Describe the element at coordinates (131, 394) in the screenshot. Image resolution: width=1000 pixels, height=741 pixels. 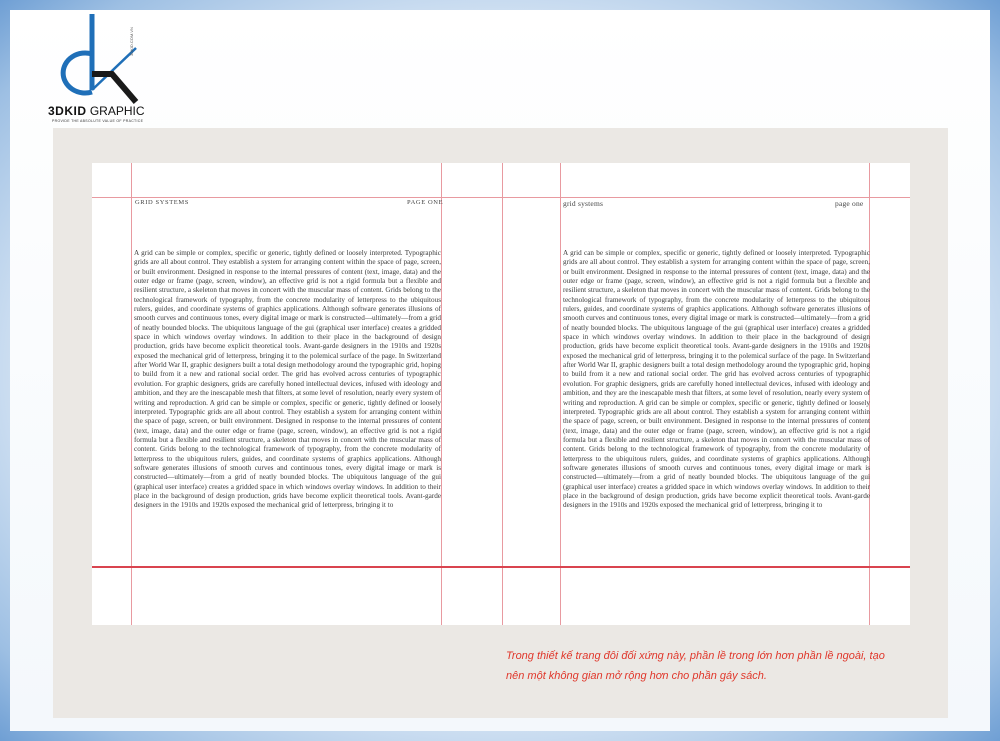
I see `guide-left-outer` at that location.